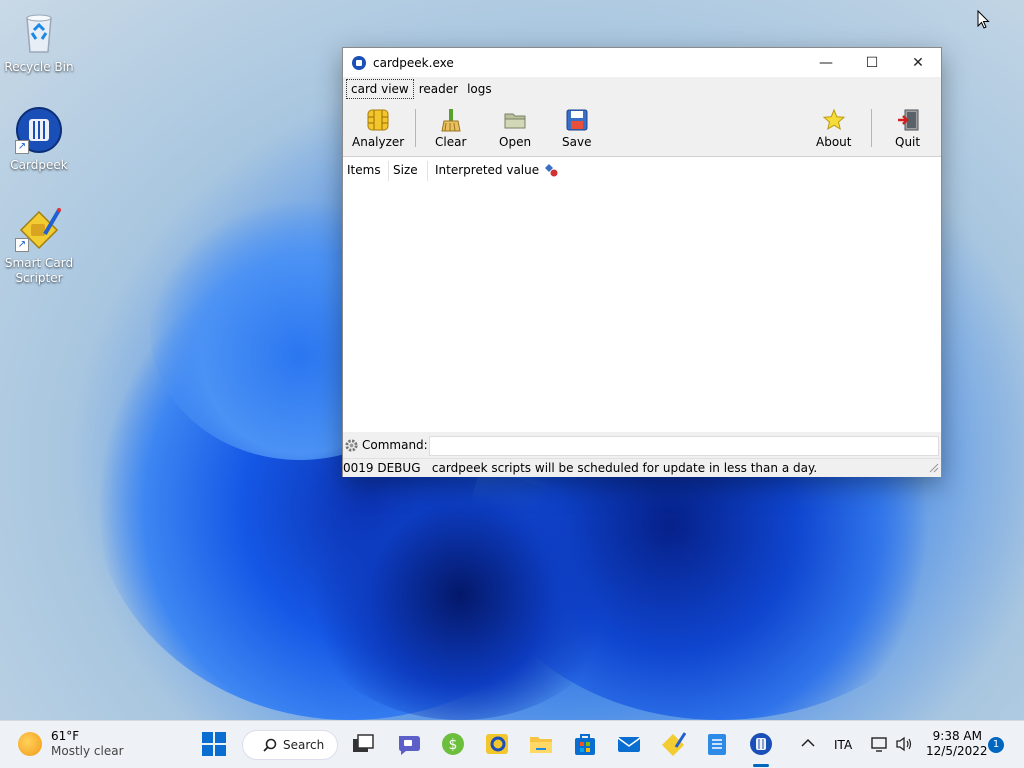 The width and height of the screenshot is (1024, 768). I want to click on command-label: Command:, so click(395, 445).